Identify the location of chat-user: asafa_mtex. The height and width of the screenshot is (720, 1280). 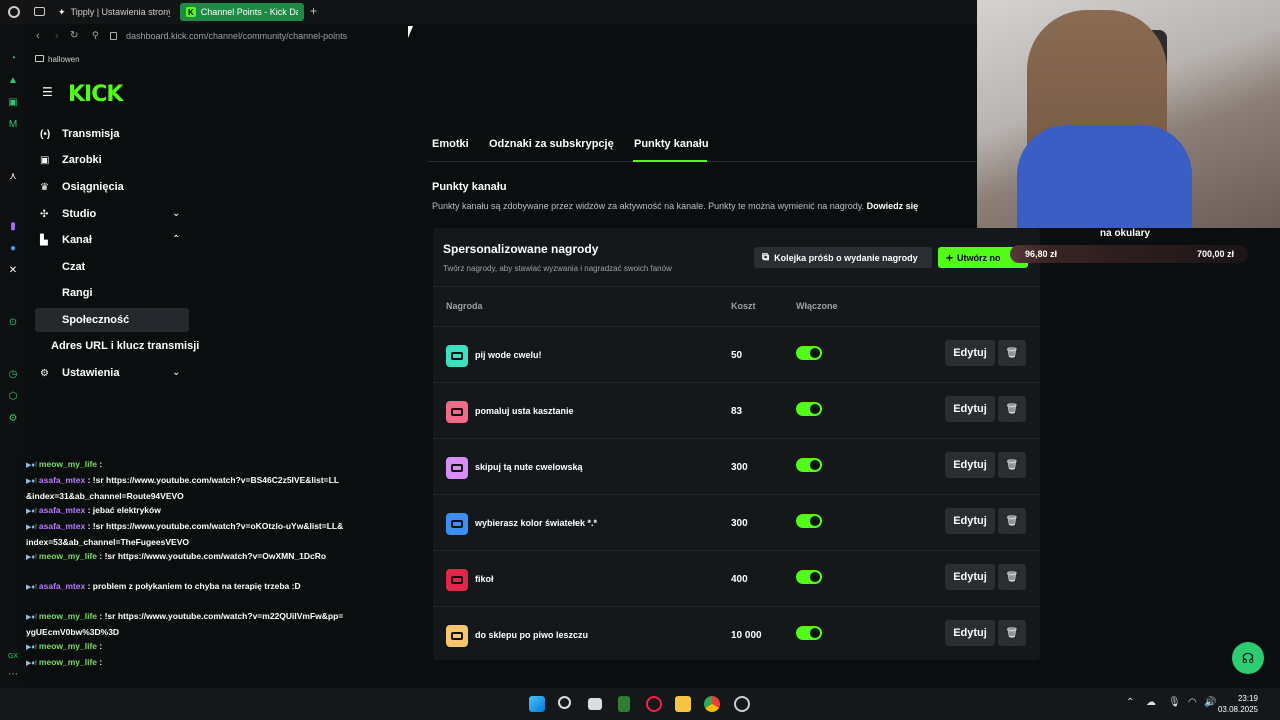
(62, 480).